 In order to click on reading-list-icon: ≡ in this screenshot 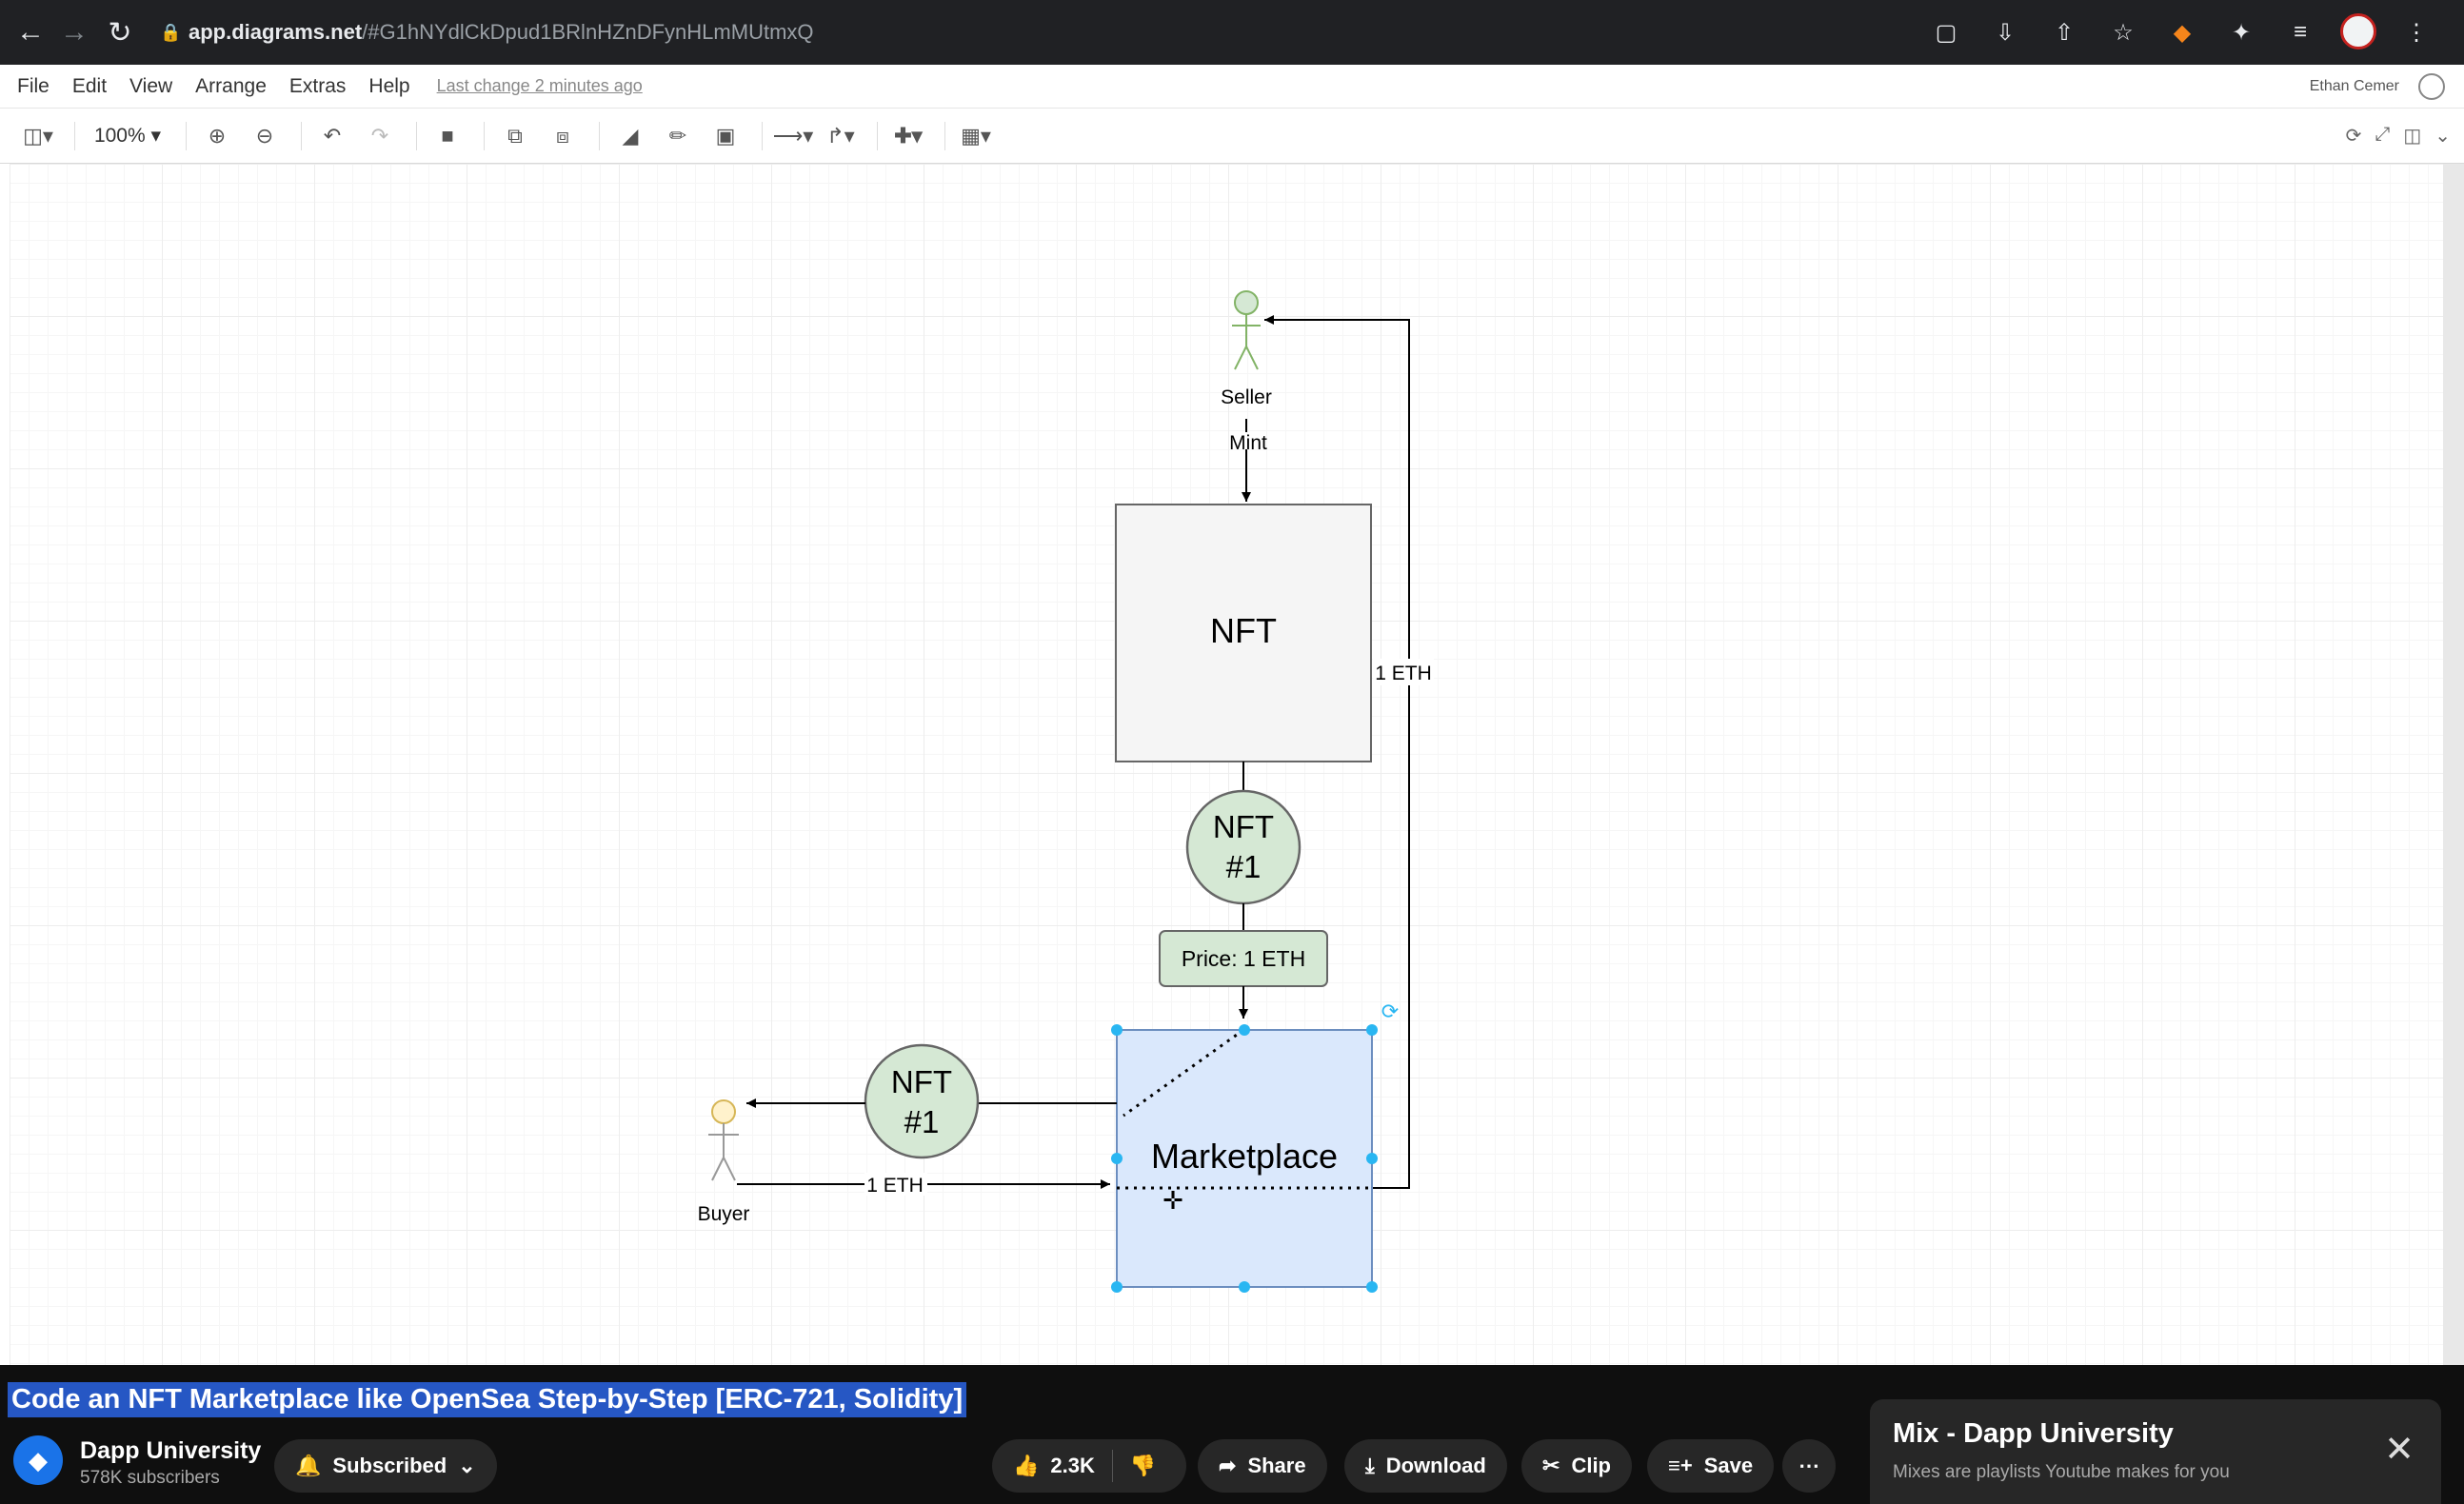, I will do `click(2300, 32)`.